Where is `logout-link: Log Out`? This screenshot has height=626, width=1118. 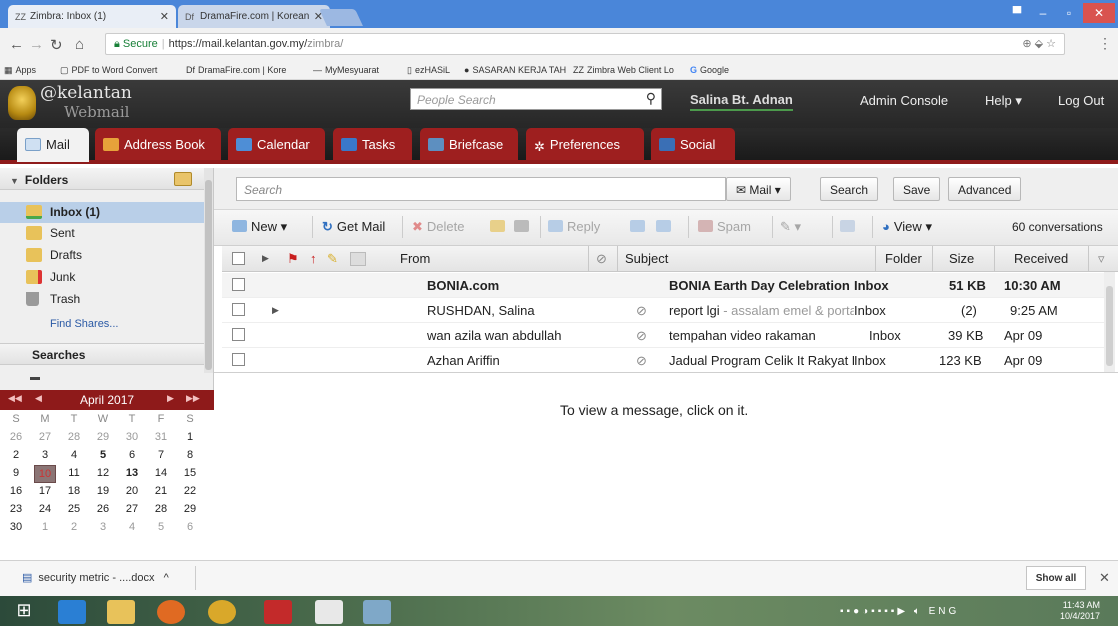
logout-link: Log Out is located at coordinates (1081, 100).